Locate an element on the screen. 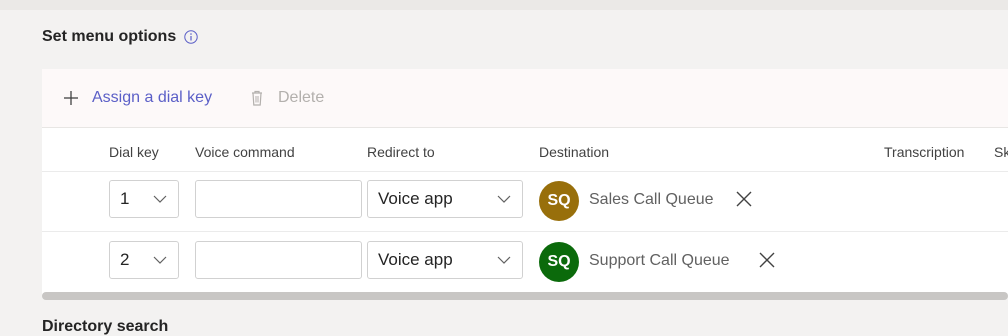  column-header-transcription: Transcription is located at coordinates (924, 152).